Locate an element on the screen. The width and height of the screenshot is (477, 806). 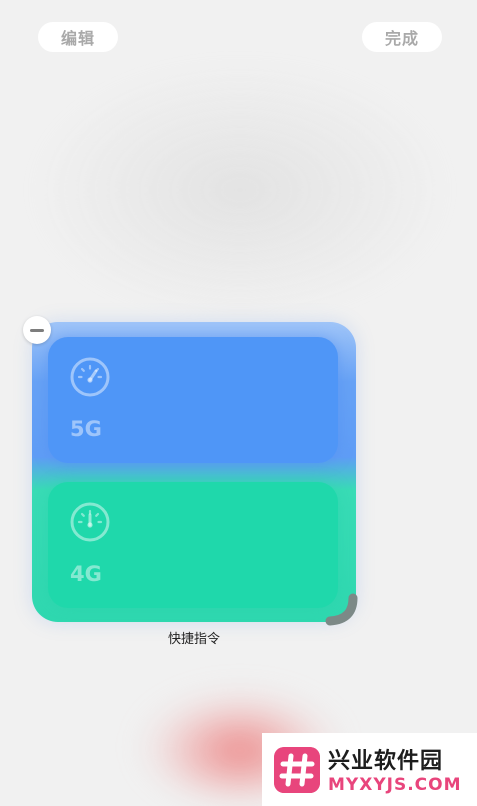
tile-label-5g: 5G is located at coordinates (86, 429).